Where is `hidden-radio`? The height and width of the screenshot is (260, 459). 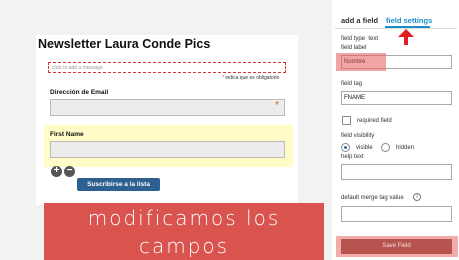
hidden-radio is located at coordinates (385, 147).